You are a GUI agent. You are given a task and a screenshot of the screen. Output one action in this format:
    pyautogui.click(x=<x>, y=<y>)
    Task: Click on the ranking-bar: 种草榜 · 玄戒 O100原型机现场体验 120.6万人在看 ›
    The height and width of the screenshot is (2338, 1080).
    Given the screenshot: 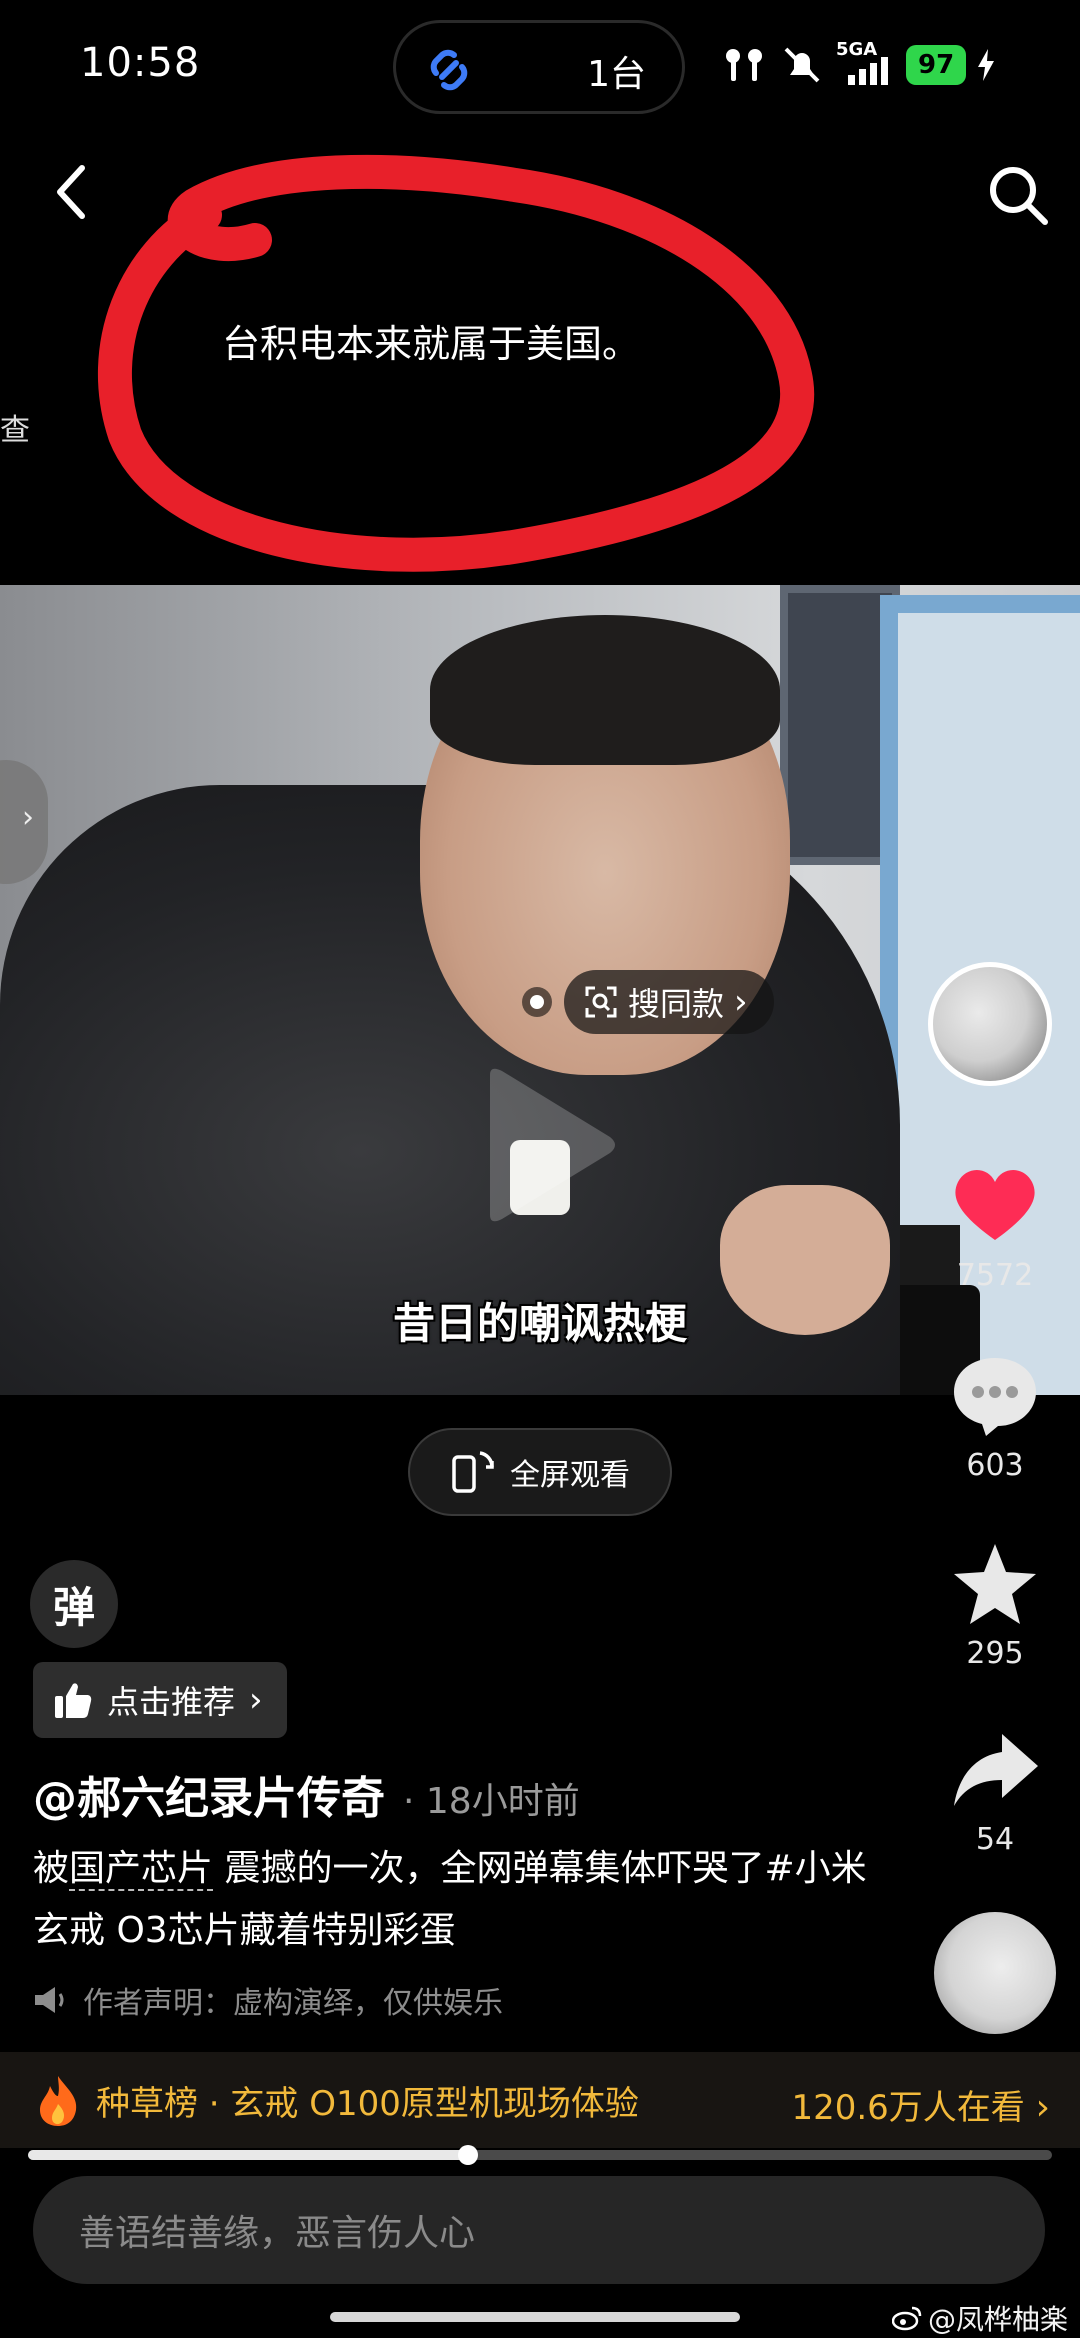 What is the action you would take?
    pyautogui.click(x=540, y=2100)
    